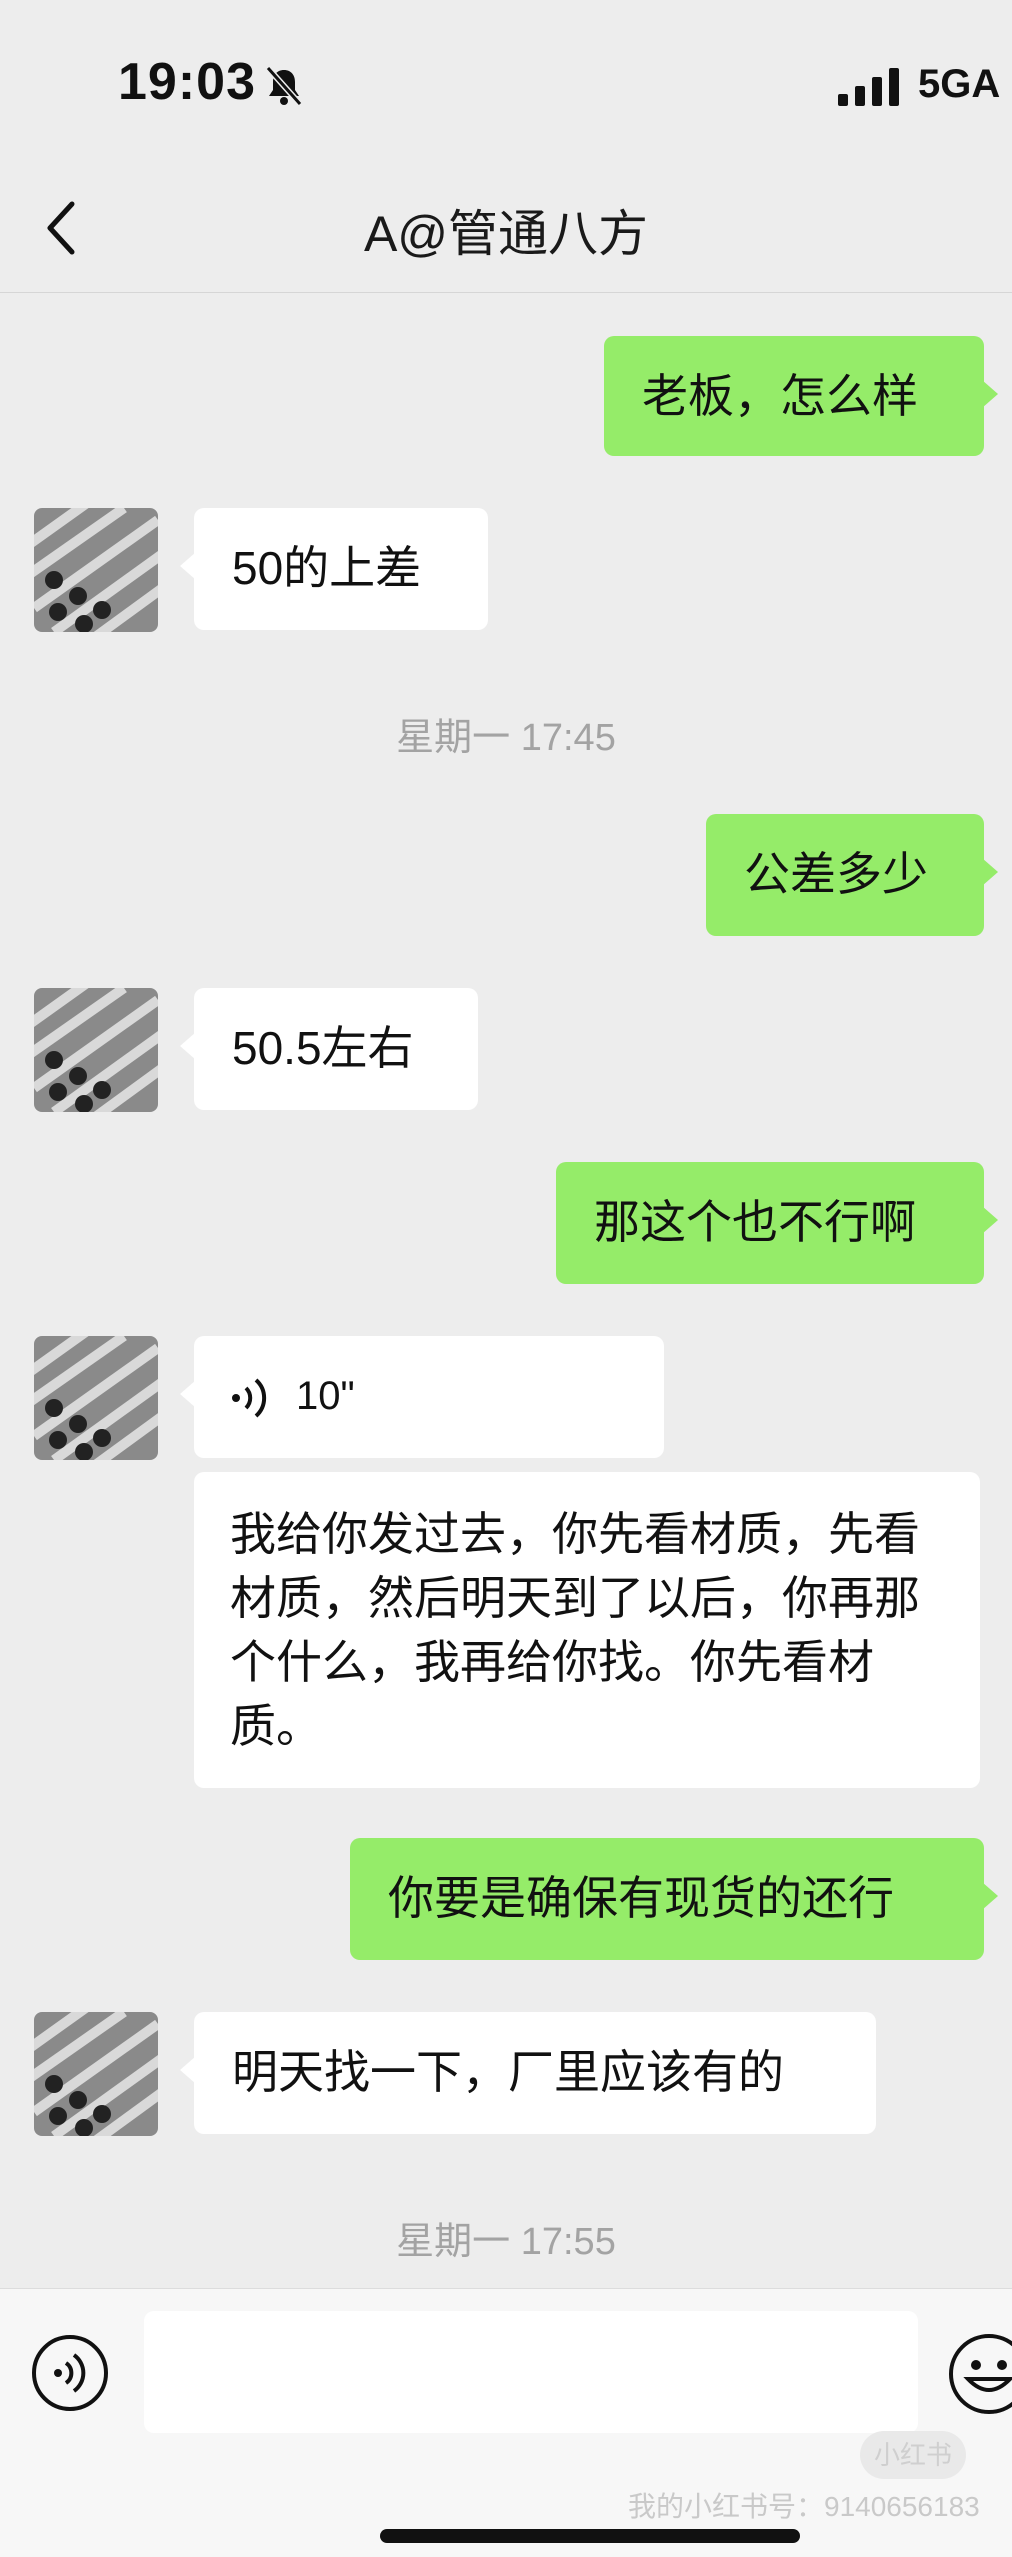 This screenshot has width=1012, height=2557. I want to click on message-bubble-outgoing: 你要是确保有现货的还行, so click(674, 1899).